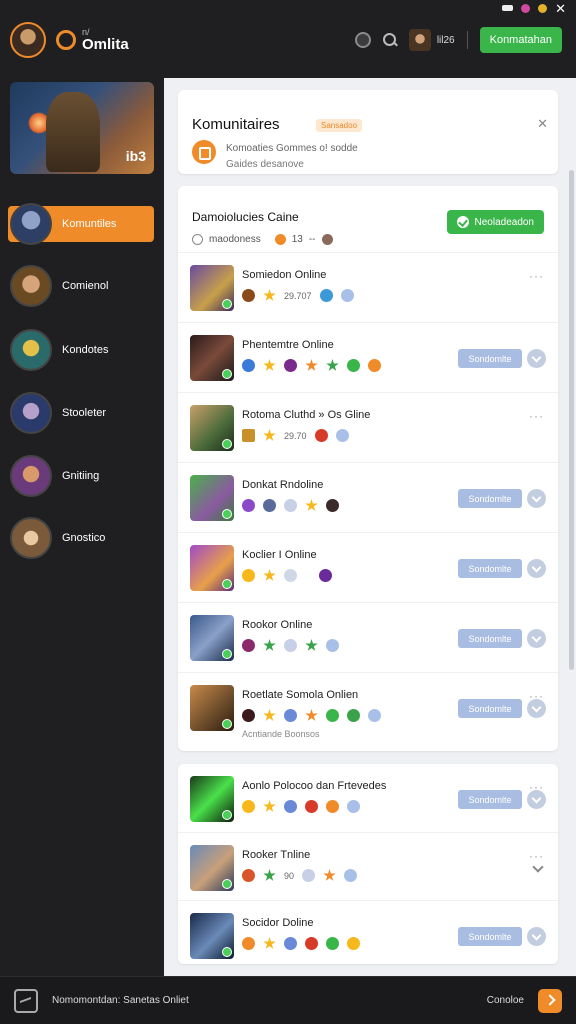  I want to click on header-divider, so click(467, 40).